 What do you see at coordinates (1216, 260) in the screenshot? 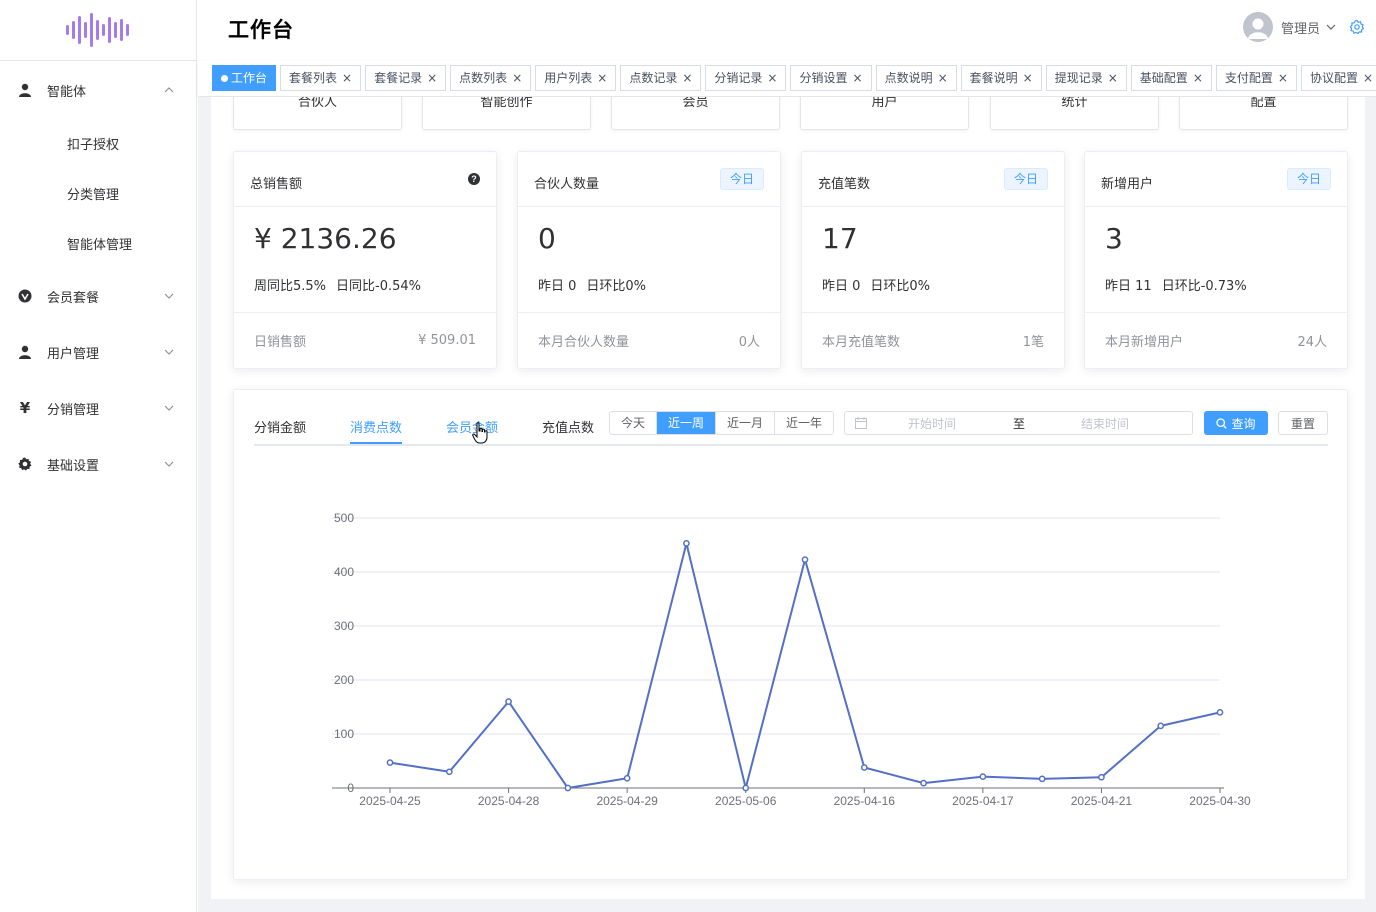
I see `stat-card-new-users: 新增用户 今日 3 昨日 11 日环比-0.73% 本月新增用户 24人` at bounding box center [1216, 260].